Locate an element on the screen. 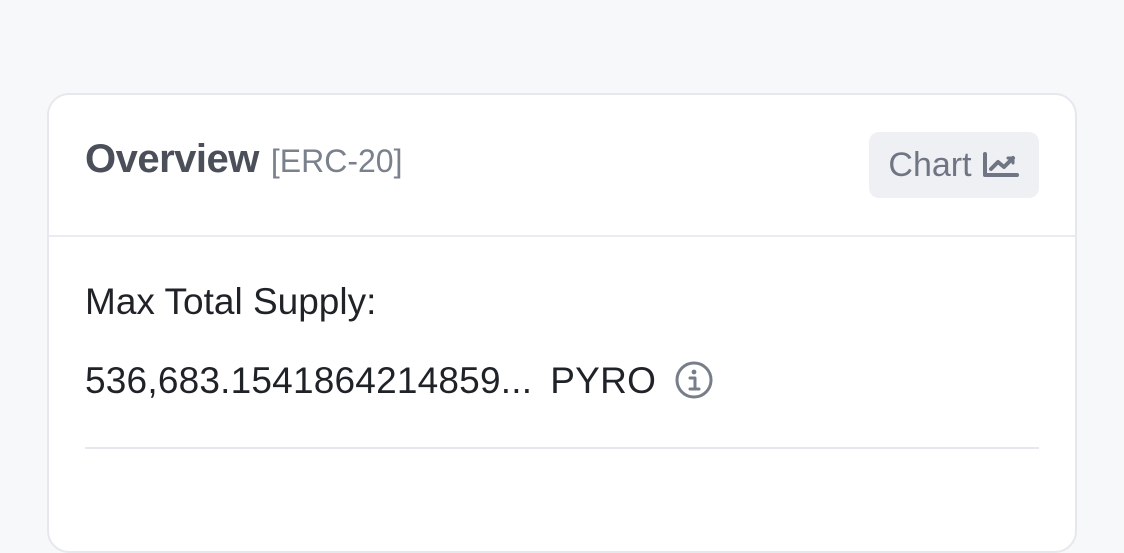 The width and height of the screenshot is (1124, 553). title-wrap: Overview [ERC-20] is located at coordinates (243, 159).